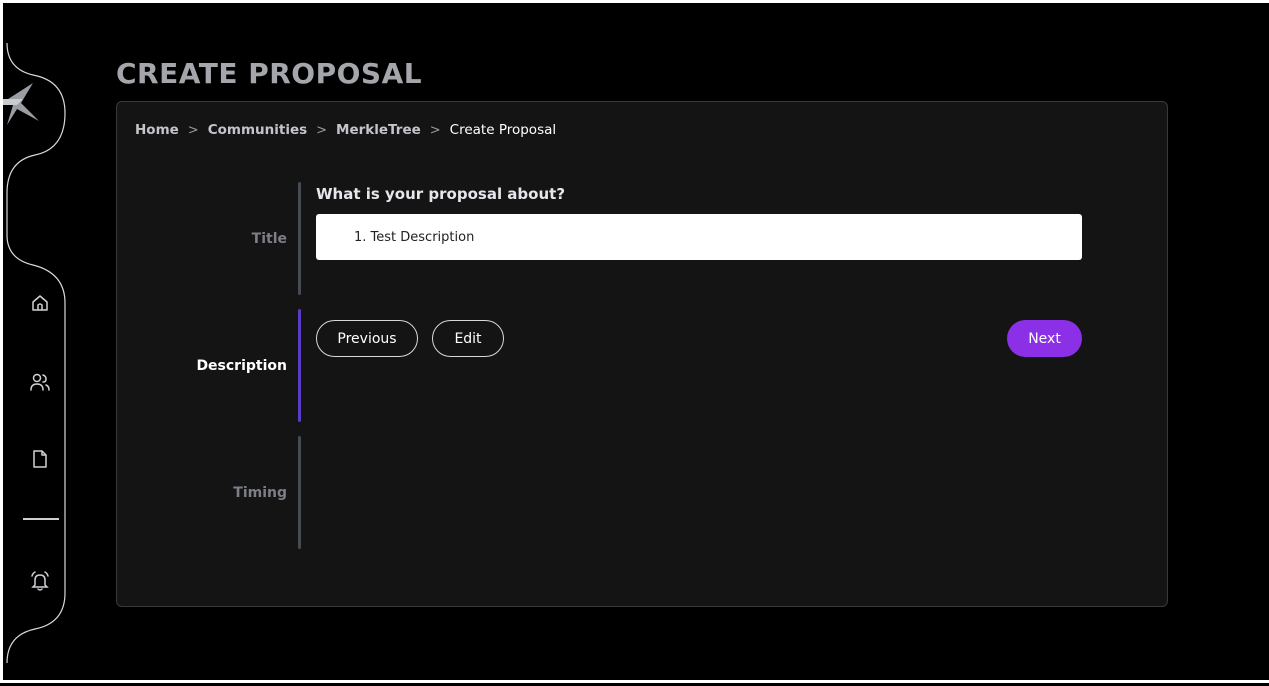 Image resolution: width=1269 pixels, height=686 pixels. What do you see at coordinates (41, 519) in the screenshot?
I see `sidebar-divider` at bounding box center [41, 519].